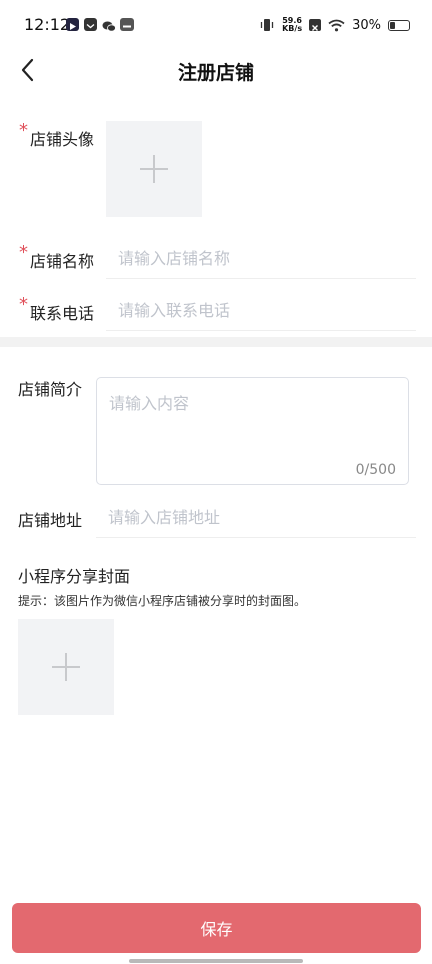  I want to click on app-icon, so click(127, 24).